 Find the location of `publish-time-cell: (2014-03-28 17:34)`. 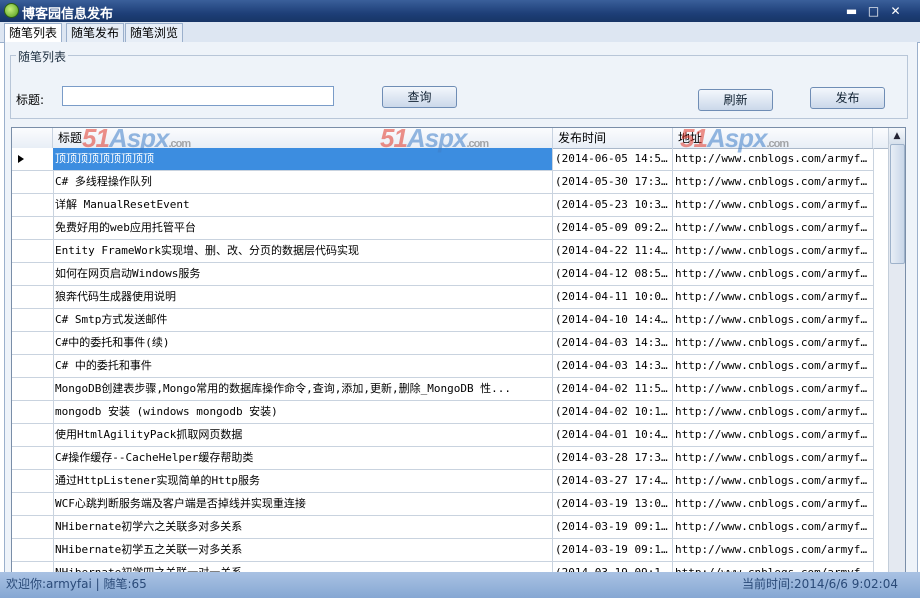

publish-time-cell: (2014-03-28 17:34) is located at coordinates (613, 458).